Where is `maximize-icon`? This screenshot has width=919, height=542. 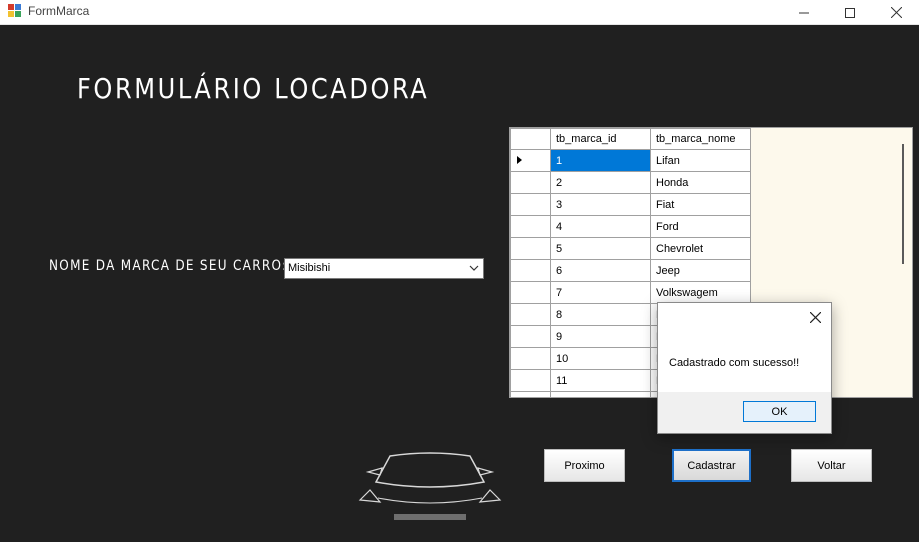
maximize-icon is located at coordinates (850, 12).